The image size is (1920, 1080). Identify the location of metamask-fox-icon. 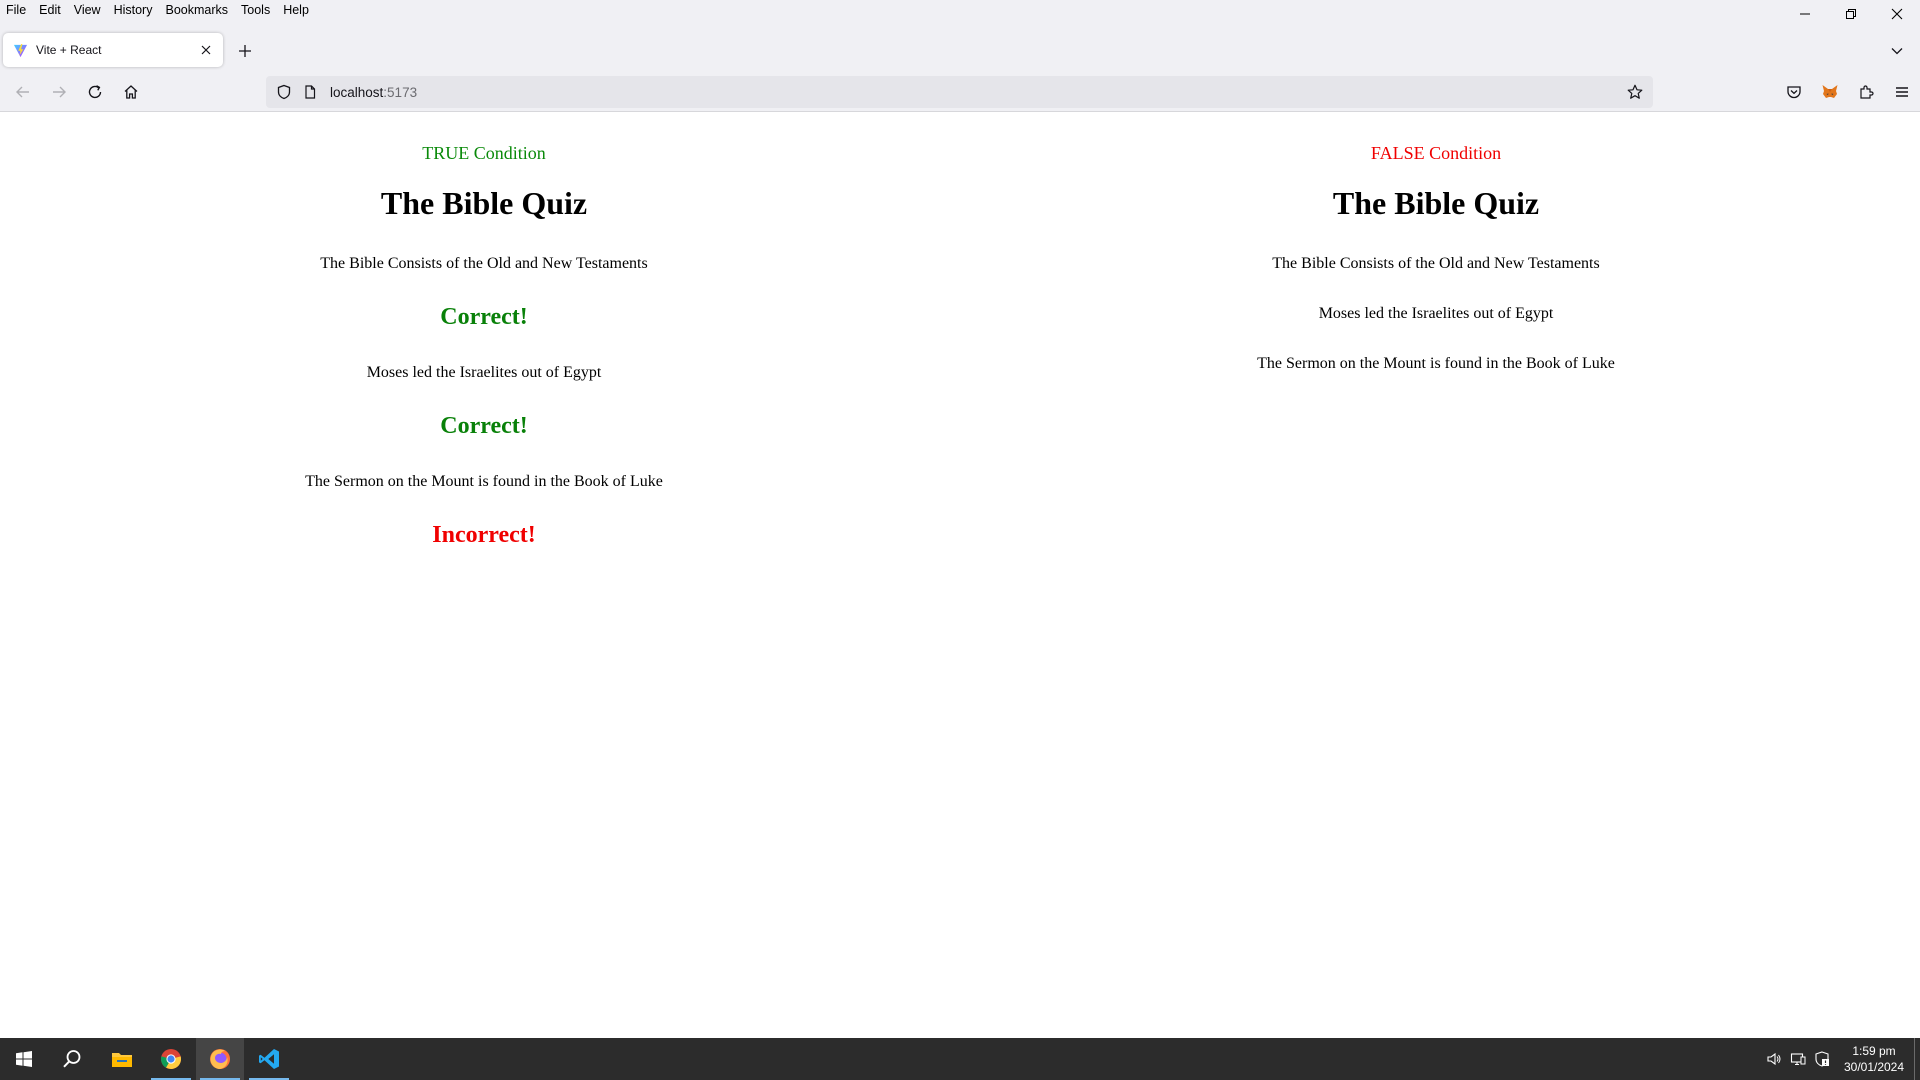
(1830, 91).